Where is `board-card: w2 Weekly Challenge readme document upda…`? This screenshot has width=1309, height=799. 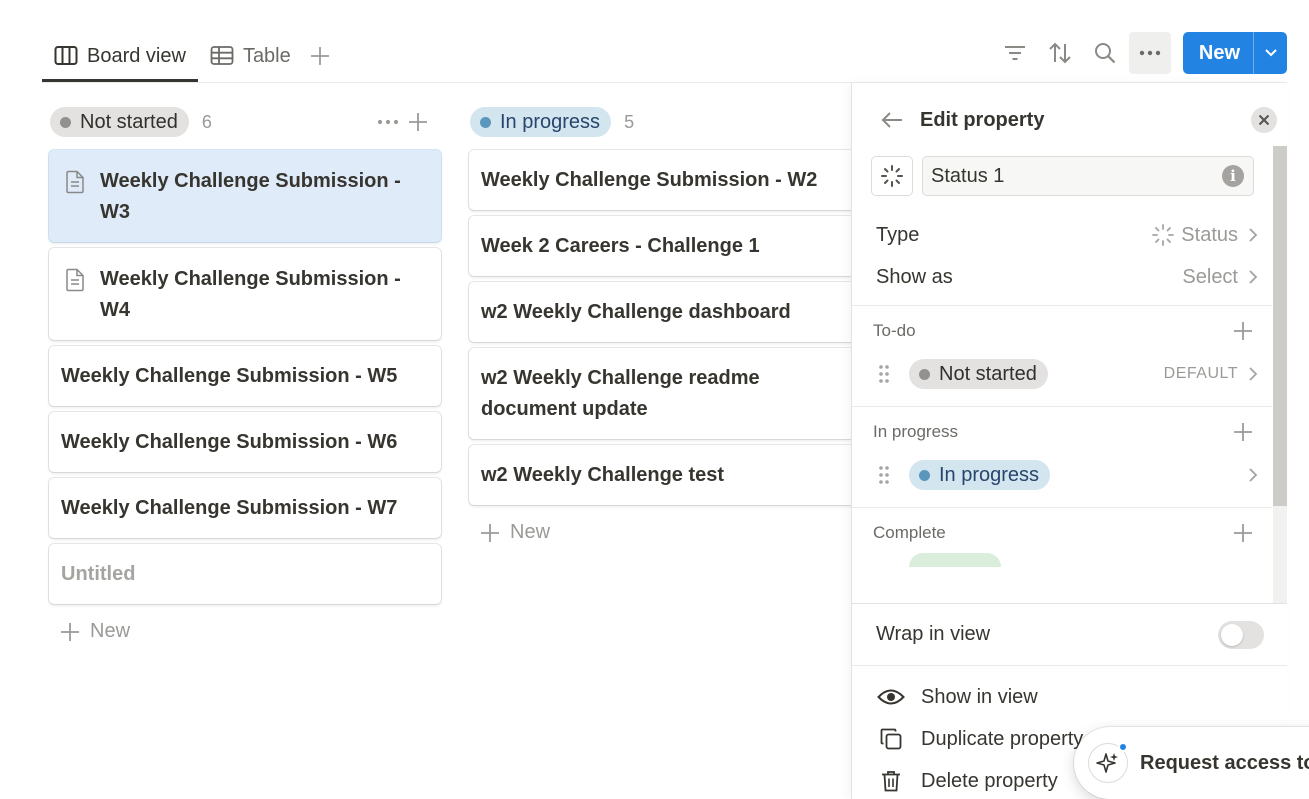
board-card: w2 Weekly Challenge readme document upda… is located at coordinates (665, 393).